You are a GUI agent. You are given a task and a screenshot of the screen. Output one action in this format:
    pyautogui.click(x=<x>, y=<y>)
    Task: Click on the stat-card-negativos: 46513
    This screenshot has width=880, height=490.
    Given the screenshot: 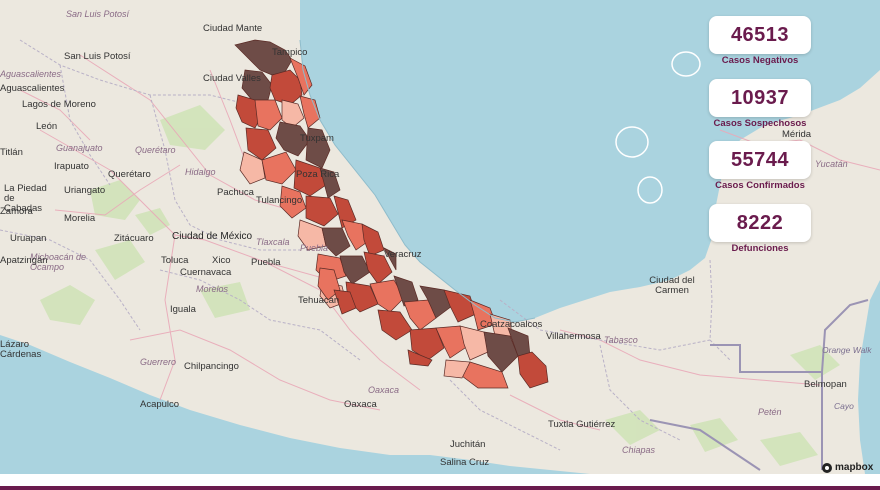 What is the action you would take?
    pyautogui.click(x=760, y=35)
    